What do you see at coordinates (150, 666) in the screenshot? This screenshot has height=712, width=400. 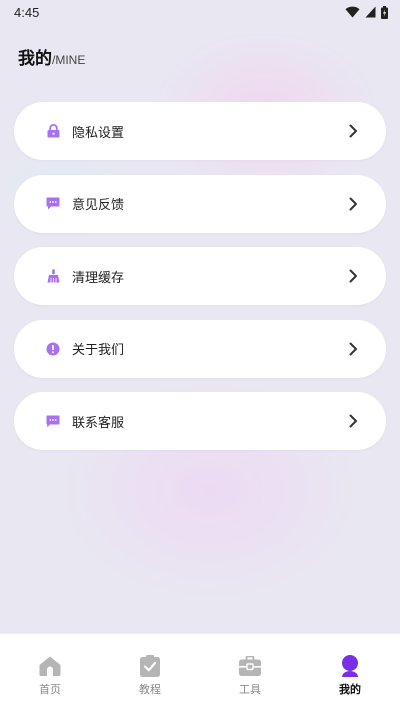 I see `checkbox-icon` at bounding box center [150, 666].